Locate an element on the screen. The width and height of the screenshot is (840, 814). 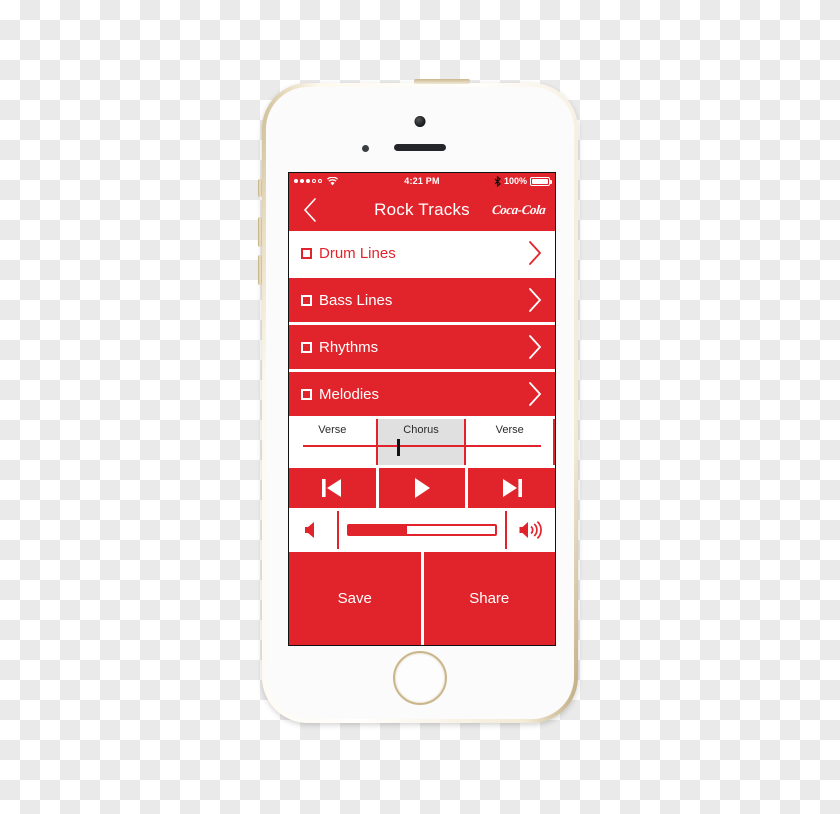
volume-slider is located at coordinates (422, 530).